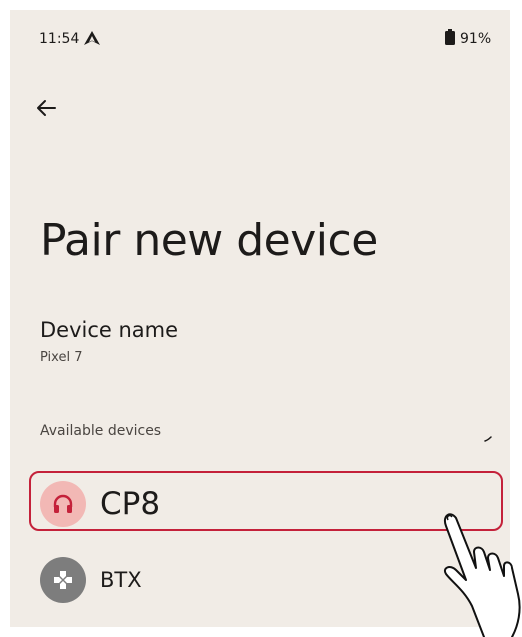  What do you see at coordinates (59, 39) in the screenshot?
I see `status-time: 11:54` at bounding box center [59, 39].